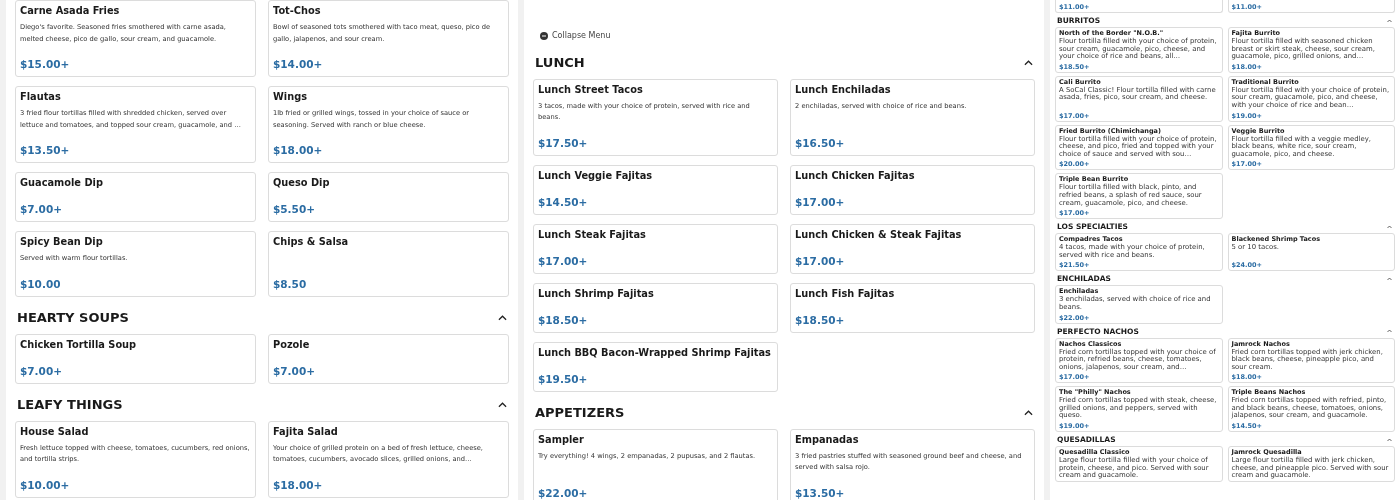 The image size is (1400, 500). Describe the element at coordinates (879, 234) in the screenshot. I see `item-name: Lunch Chicken & Steak Fajitas` at that location.